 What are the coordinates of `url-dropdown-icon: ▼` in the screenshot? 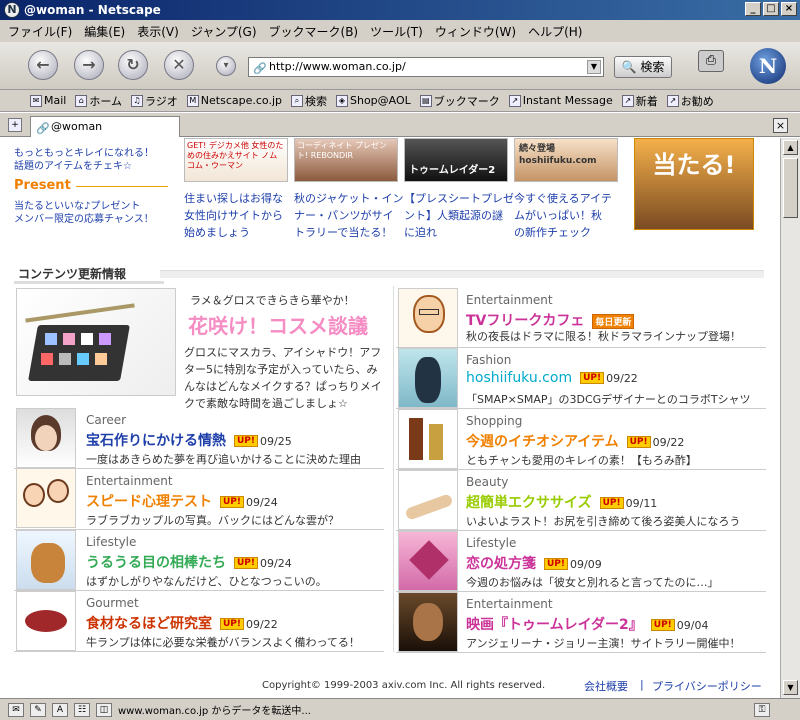 It's located at (594, 67).